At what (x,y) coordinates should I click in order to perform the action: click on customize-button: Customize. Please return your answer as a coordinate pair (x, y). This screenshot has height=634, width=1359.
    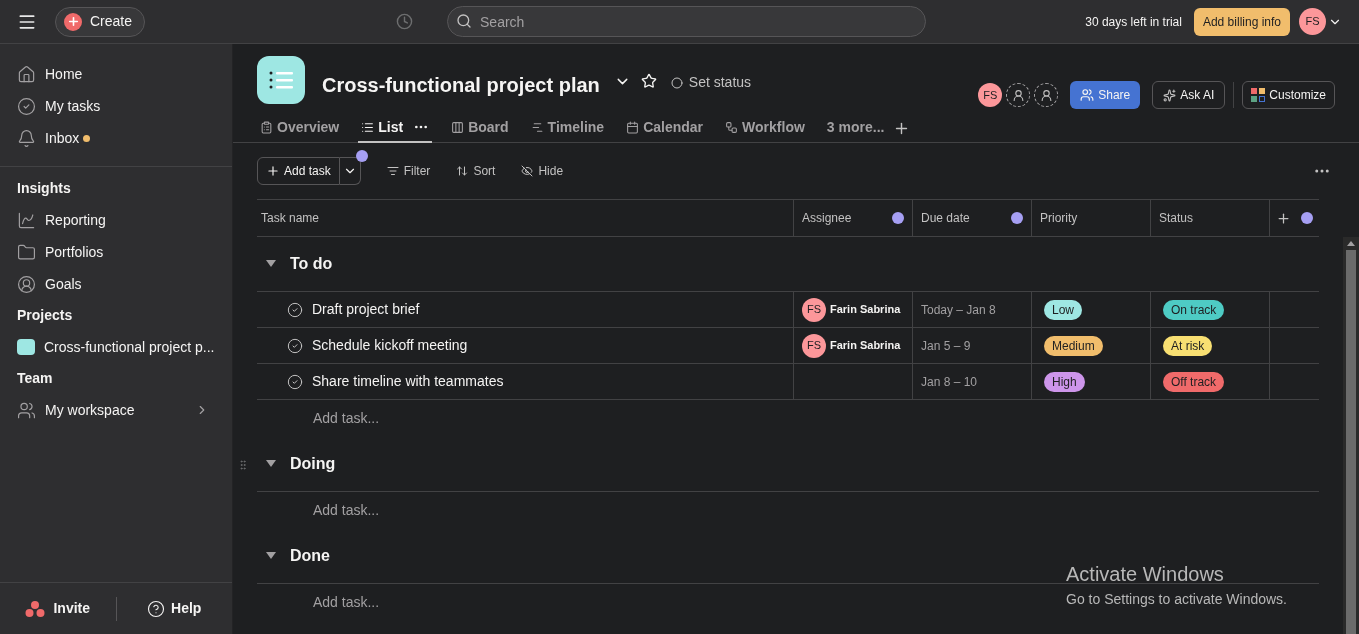
    Looking at the image, I should click on (1288, 95).